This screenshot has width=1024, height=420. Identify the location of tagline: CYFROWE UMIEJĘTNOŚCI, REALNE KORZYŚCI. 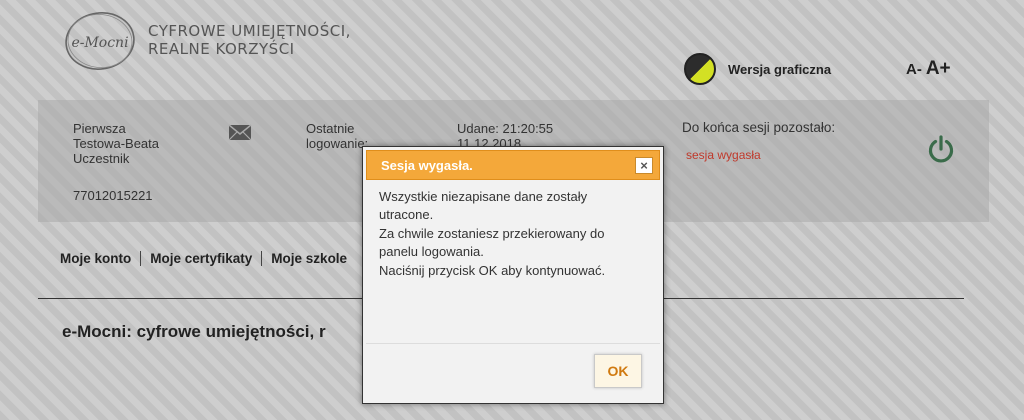
(249, 40).